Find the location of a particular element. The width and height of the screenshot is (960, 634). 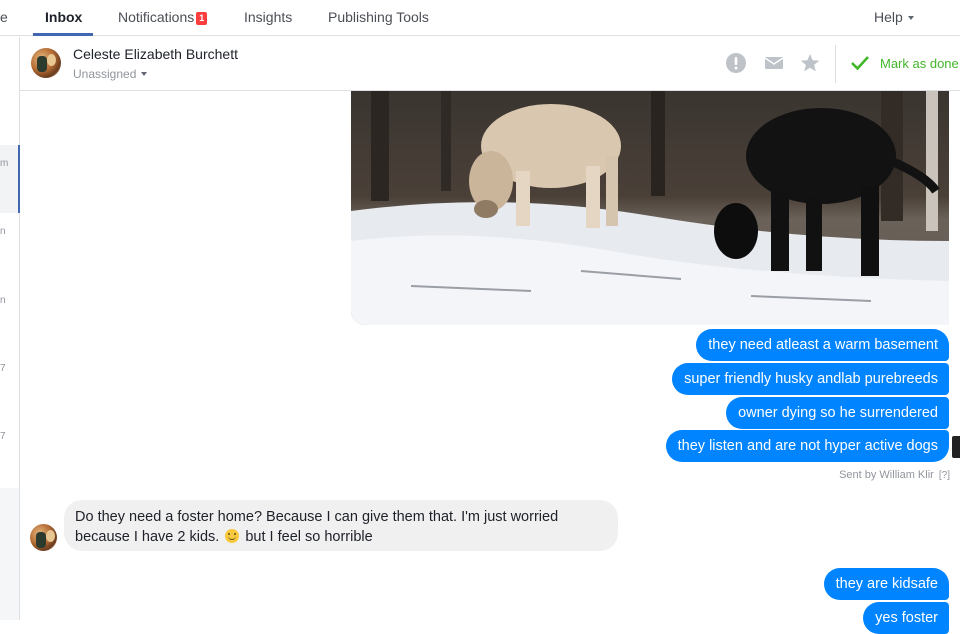

list-item-fragment: m is located at coordinates (4, 163).